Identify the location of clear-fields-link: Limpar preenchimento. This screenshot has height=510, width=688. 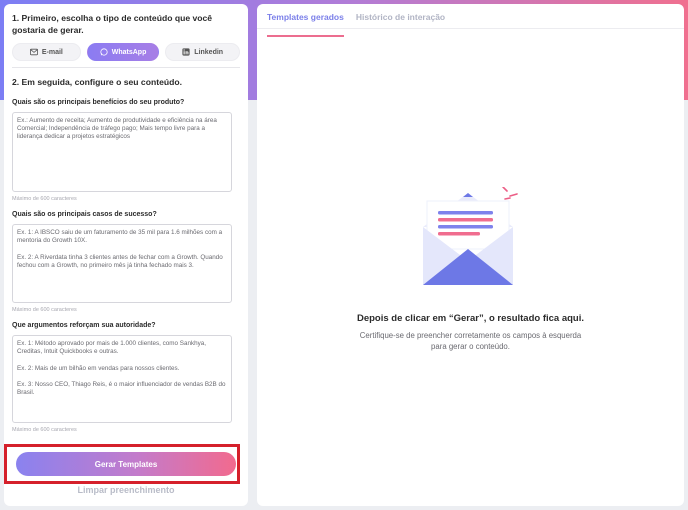
(126, 490).